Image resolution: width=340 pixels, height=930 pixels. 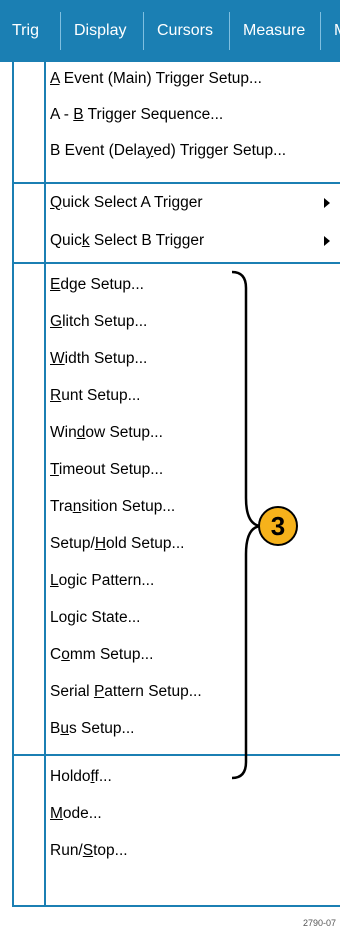 What do you see at coordinates (25, 31) in the screenshot?
I see `menu-trig: Trig` at bounding box center [25, 31].